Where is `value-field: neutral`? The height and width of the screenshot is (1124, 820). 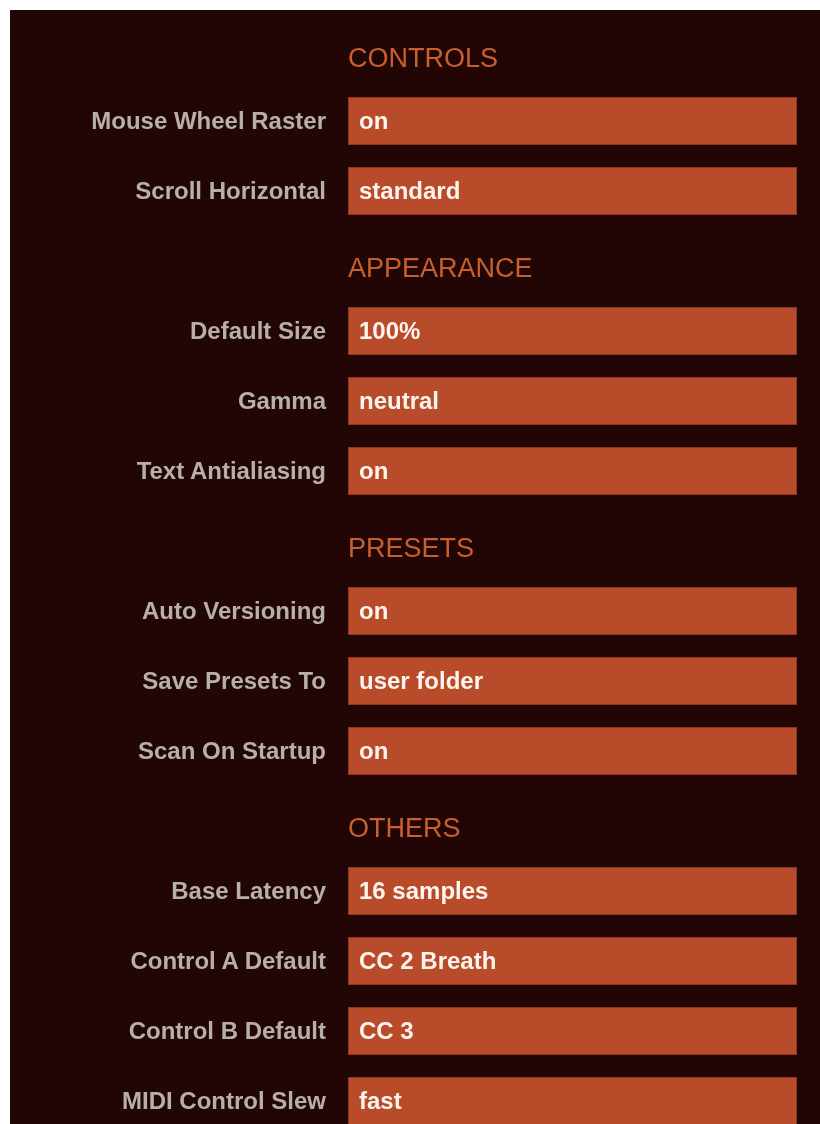
value-field: neutral is located at coordinates (572, 401).